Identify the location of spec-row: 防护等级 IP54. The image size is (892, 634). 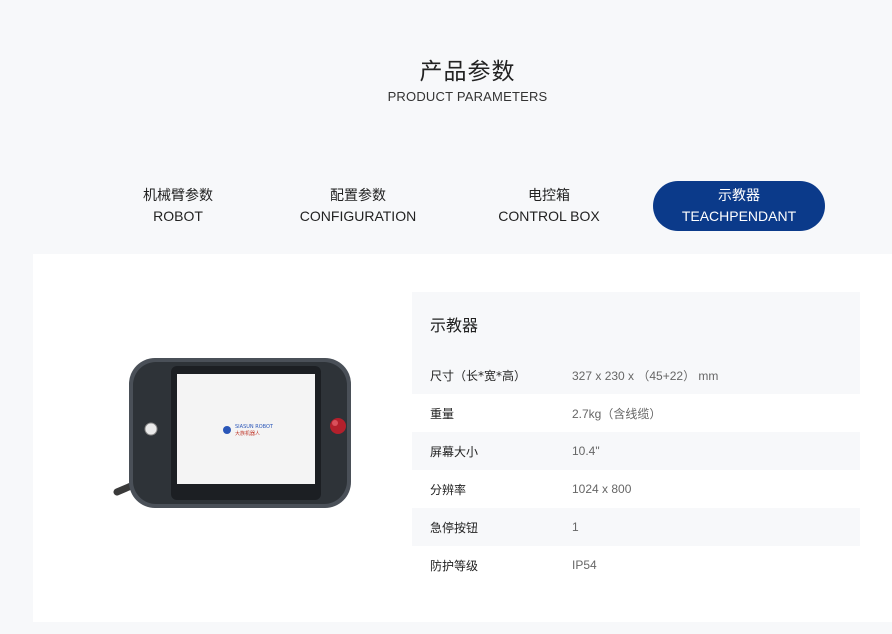
(636, 565).